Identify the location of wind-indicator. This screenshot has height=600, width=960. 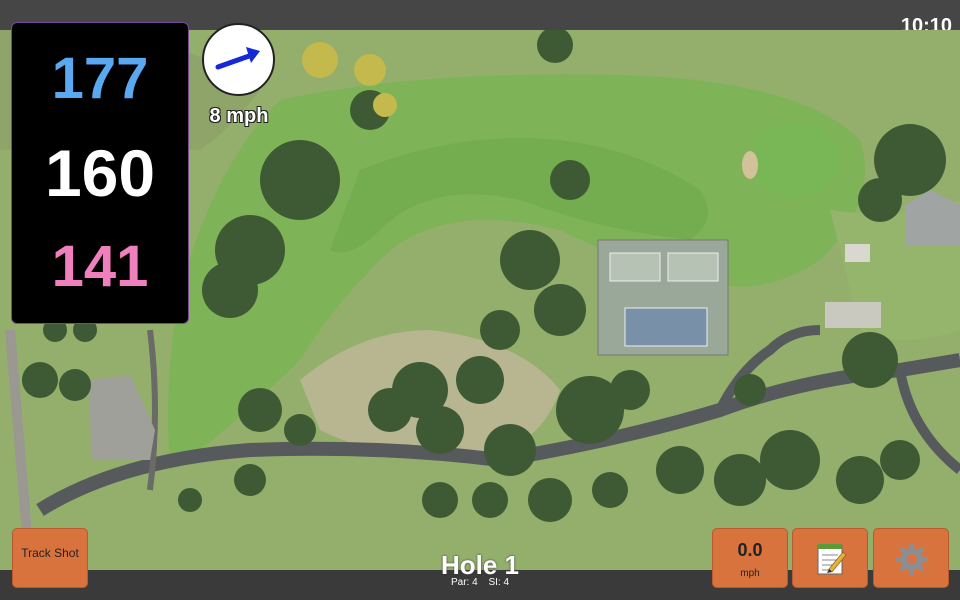
(238, 59).